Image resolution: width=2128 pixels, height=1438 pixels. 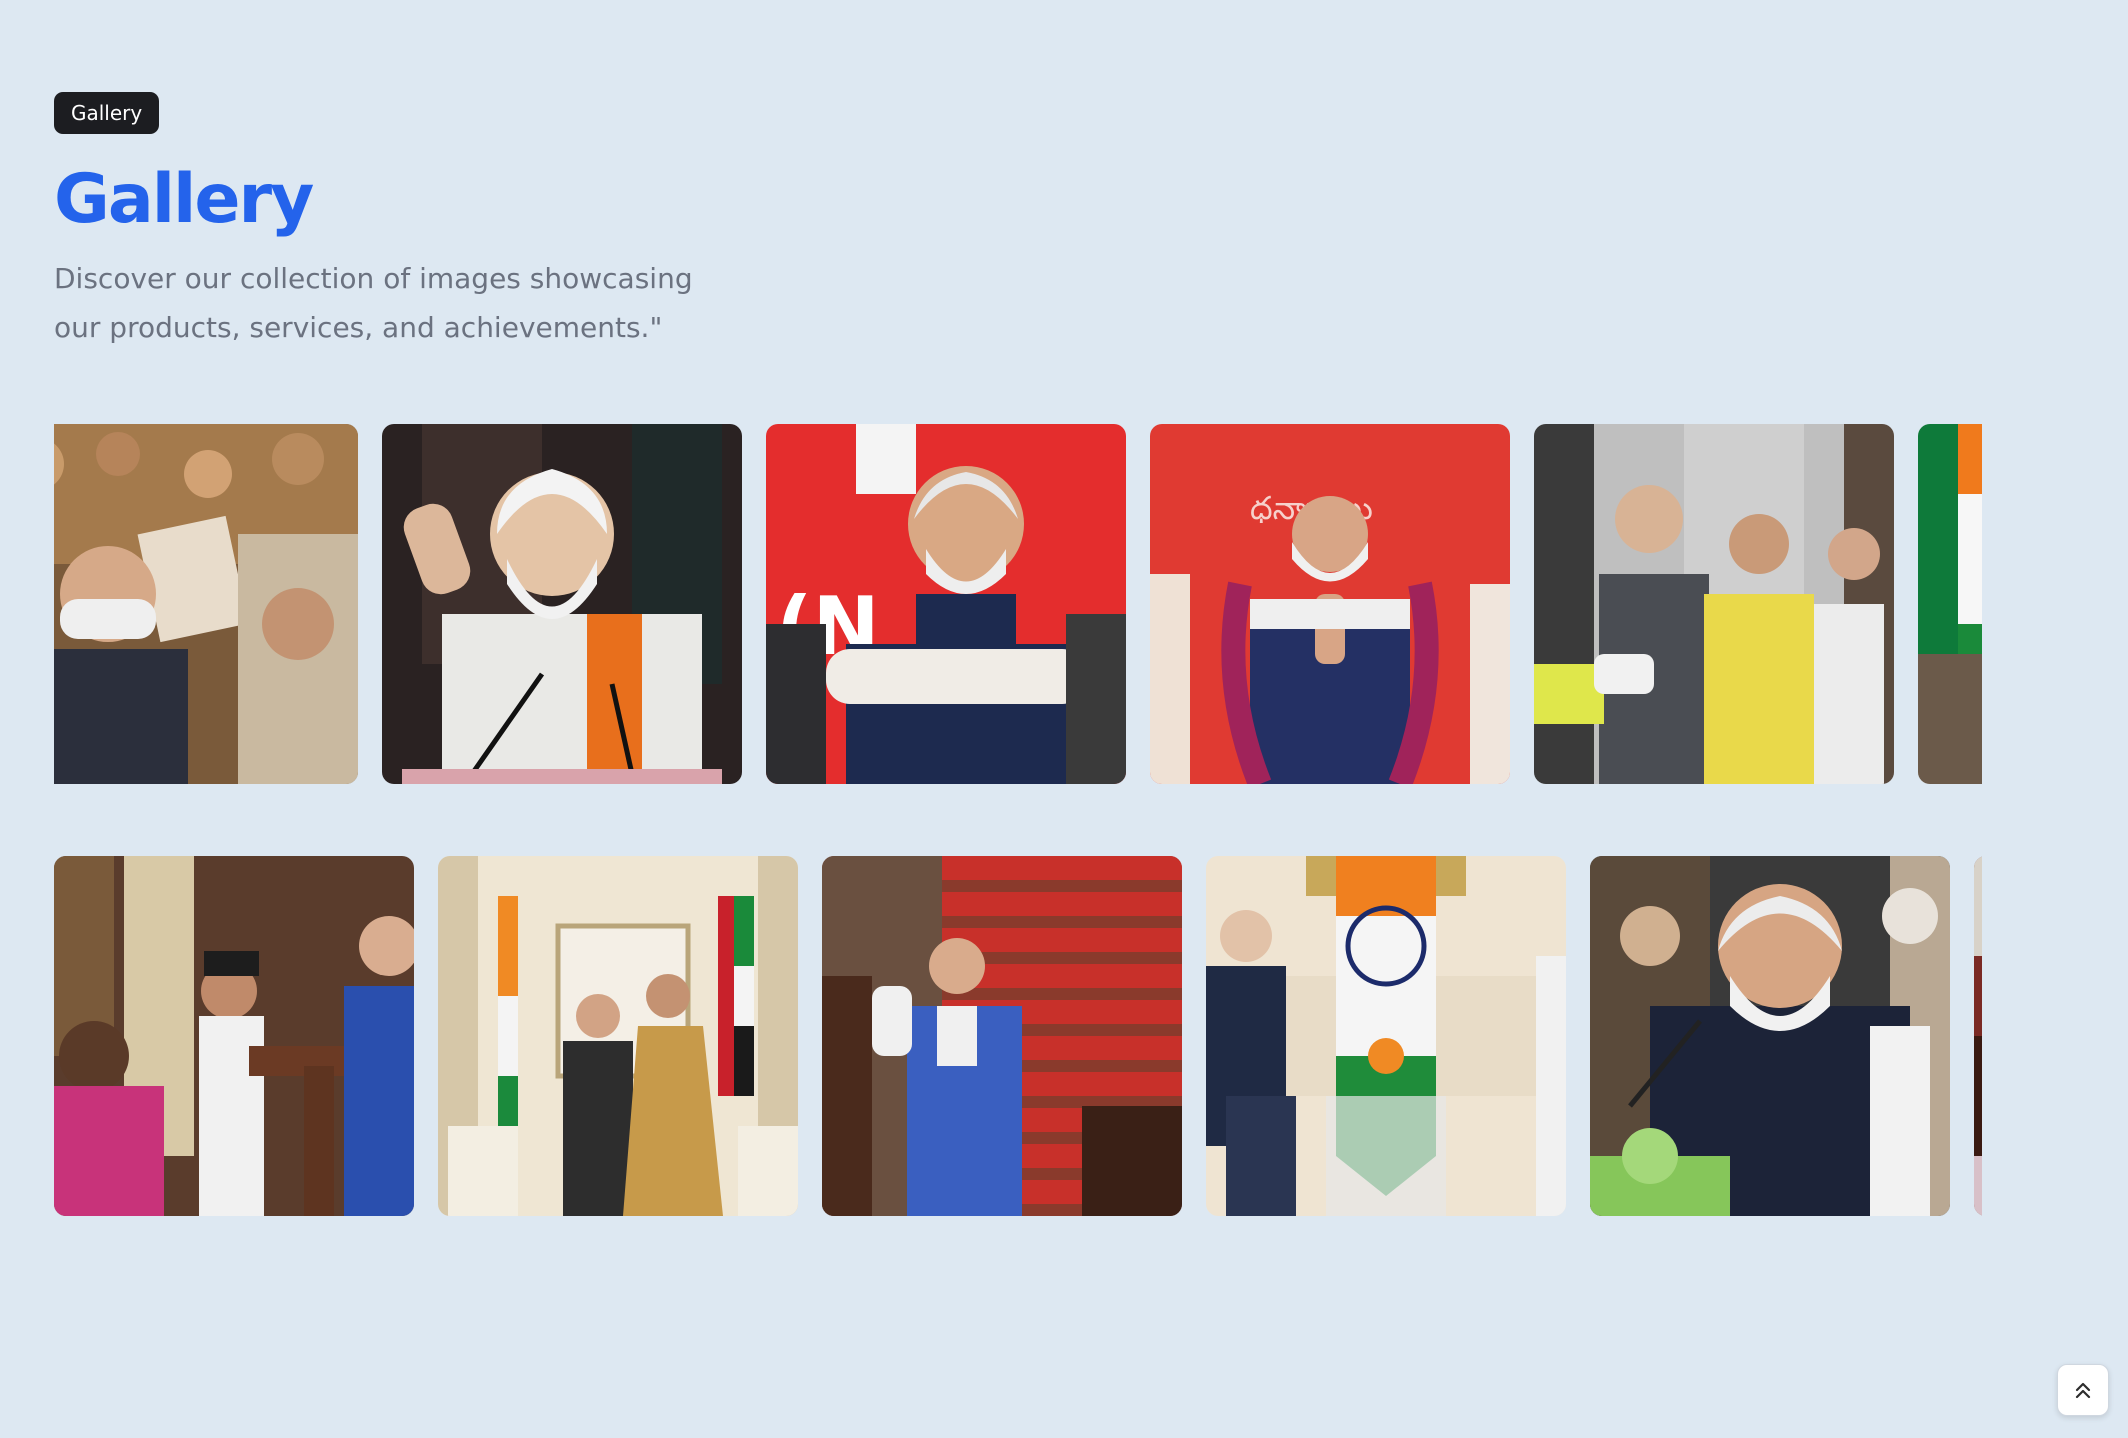 I want to click on gallery-image: (N, so click(x=946, y=604).